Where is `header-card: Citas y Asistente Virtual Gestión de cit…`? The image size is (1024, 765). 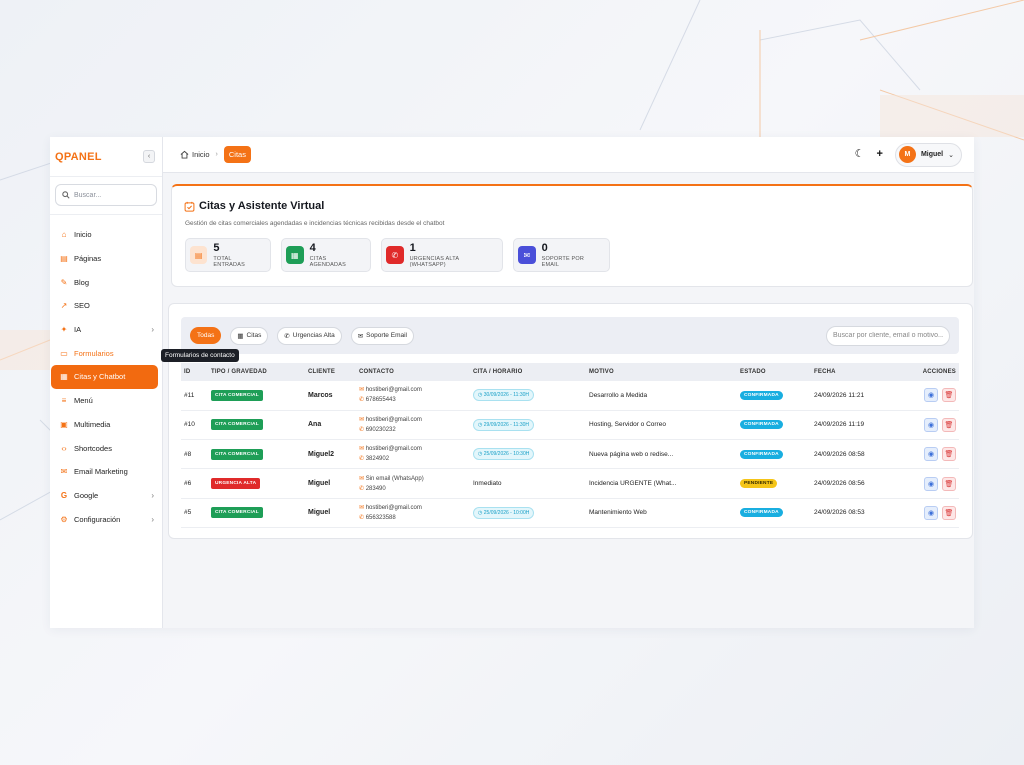 header-card: Citas y Asistente Virtual Gestión de cit… is located at coordinates (572, 235).